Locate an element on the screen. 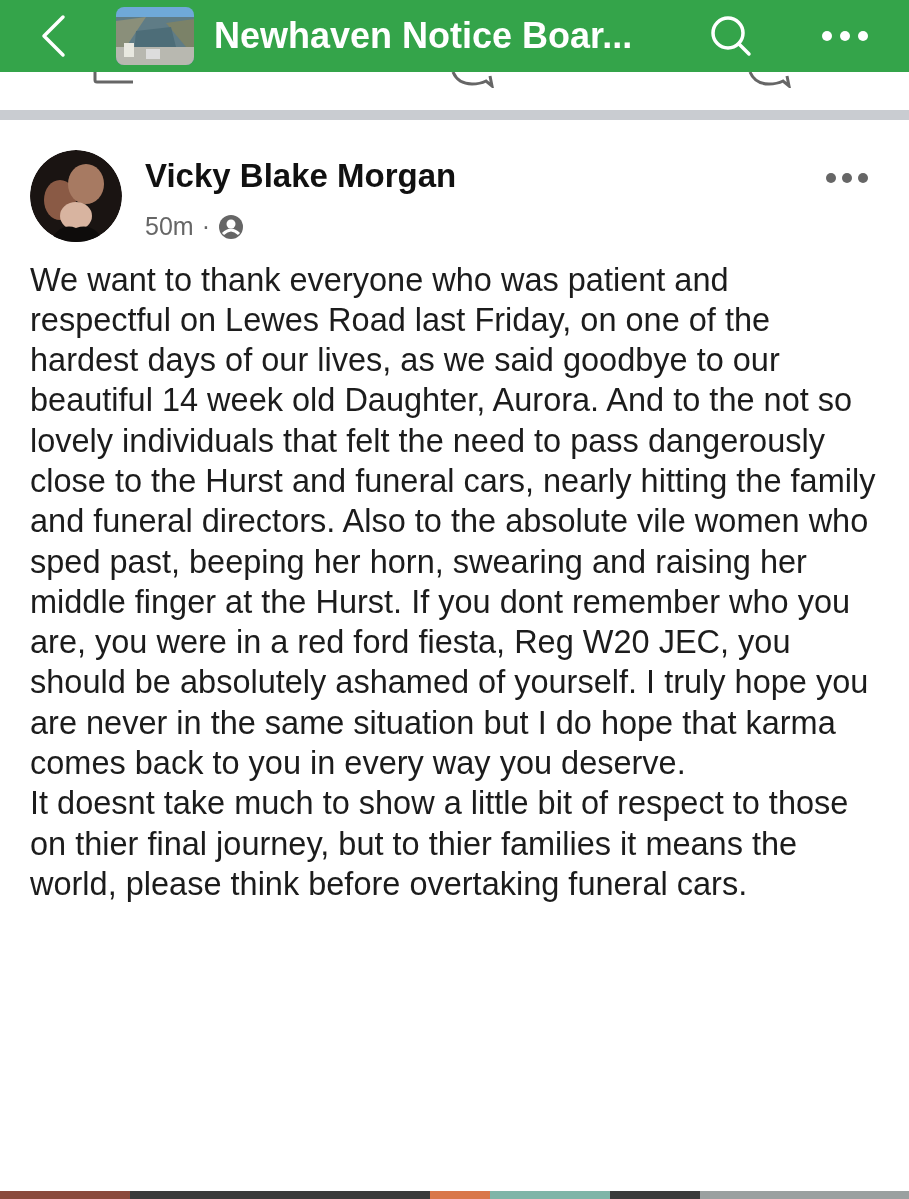  search-icon is located at coordinates (731, 36).